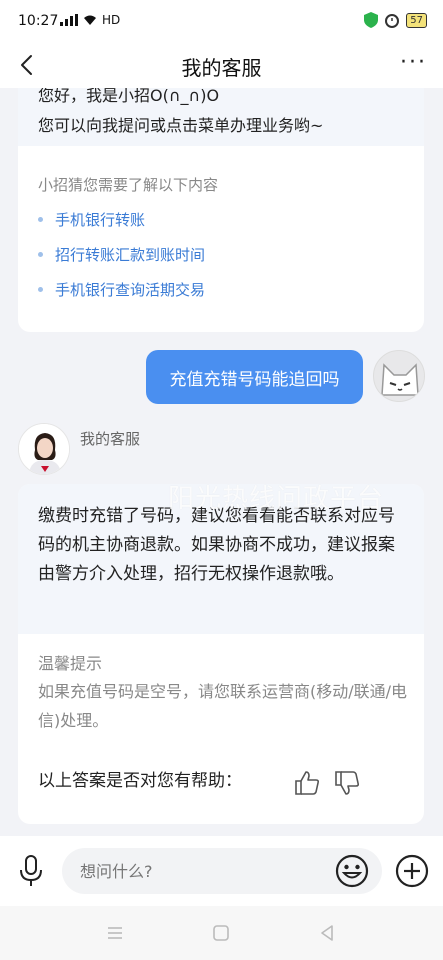  What do you see at coordinates (130, 290) in the screenshot?
I see `suggestion-label: 手机银行查询活期交易` at bounding box center [130, 290].